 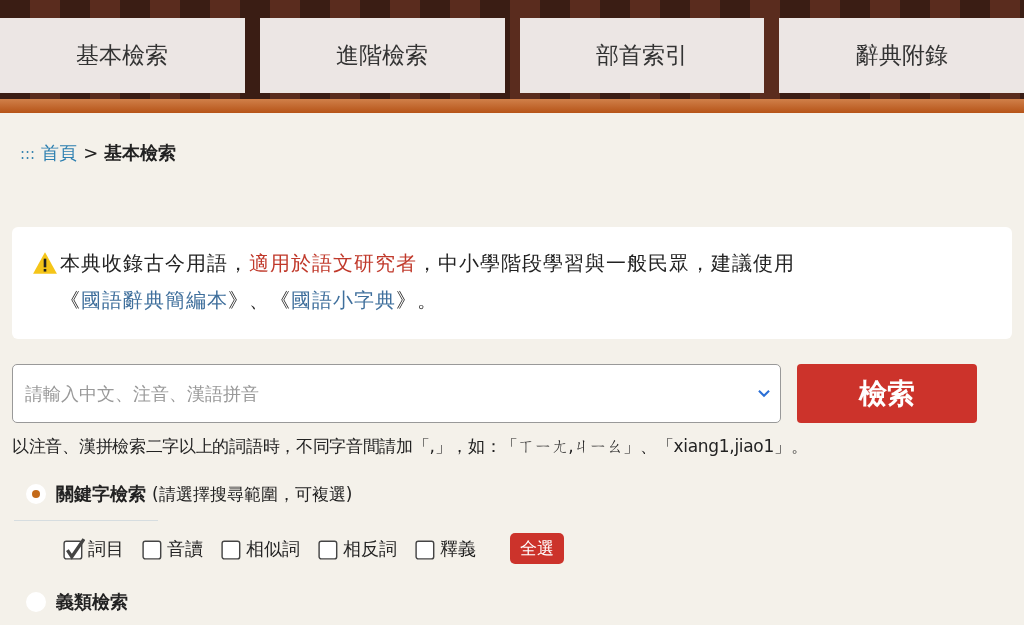 What do you see at coordinates (101, 494) in the screenshot?
I see `mode-label: 關鍵字檢索` at bounding box center [101, 494].